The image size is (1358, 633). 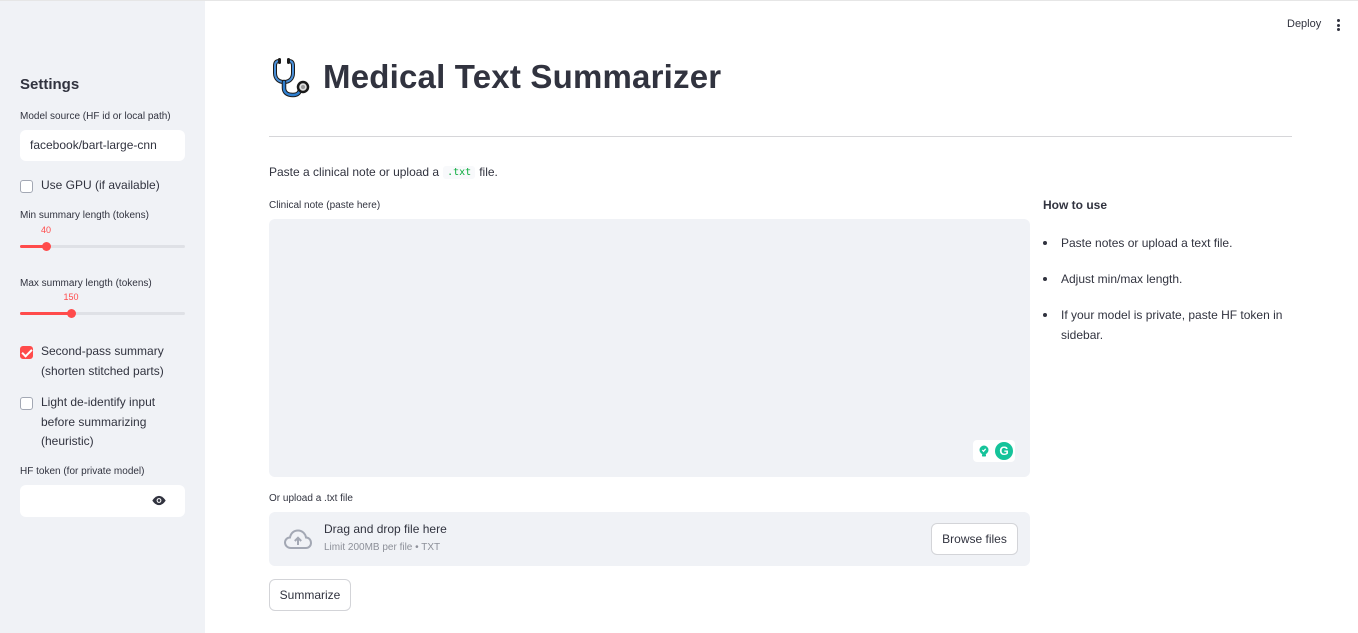 I want to click on deidentify-checkbox-box, so click(x=26, y=403).